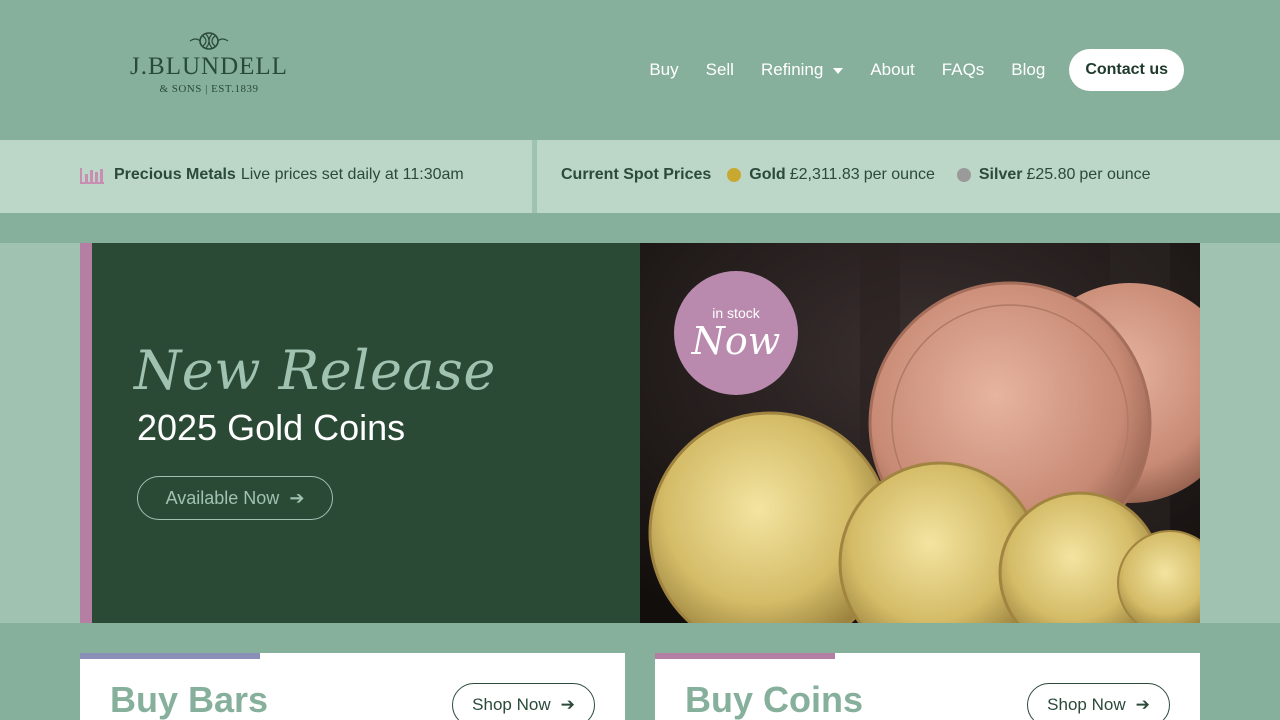 Image resolution: width=1280 pixels, height=720 pixels. Describe the element at coordinates (824, 174) in the screenshot. I see `gold-price: £2,311.83` at that location.